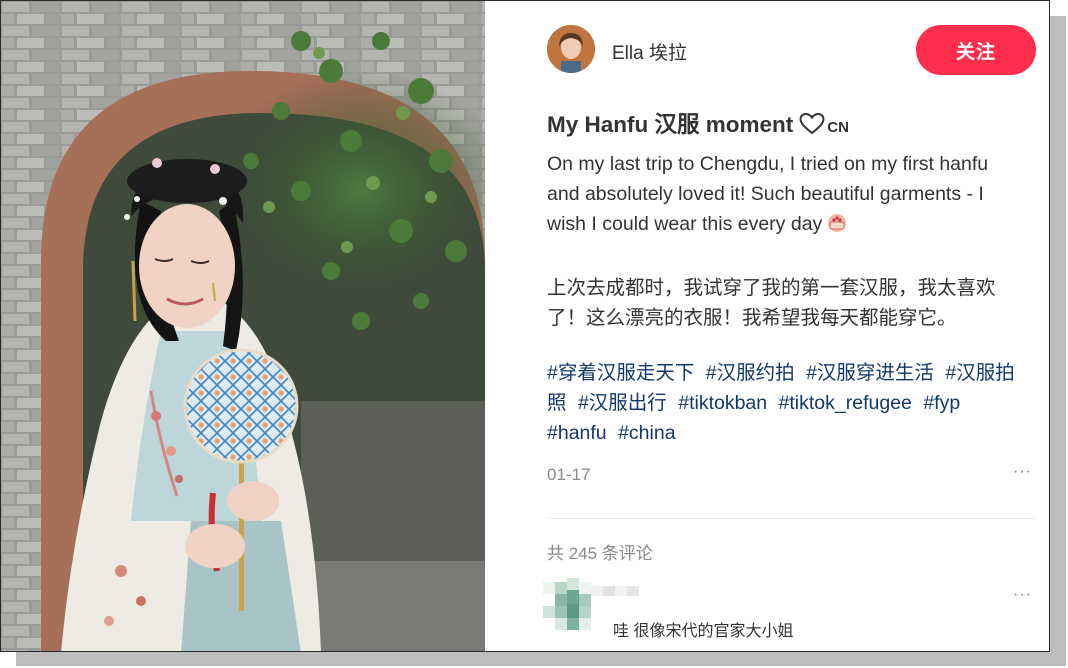  Describe the element at coordinates (791, 518) in the screenshot. I see `divider` at that location.